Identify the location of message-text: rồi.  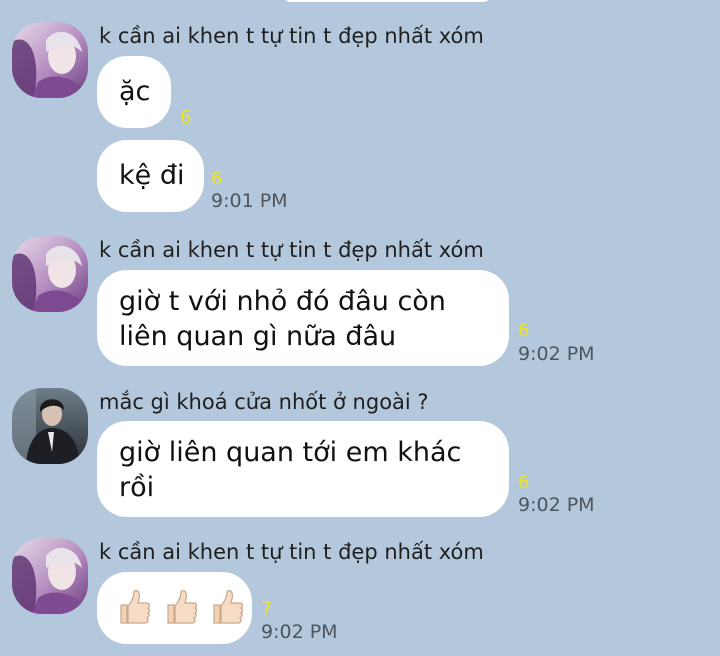
(137, 487).